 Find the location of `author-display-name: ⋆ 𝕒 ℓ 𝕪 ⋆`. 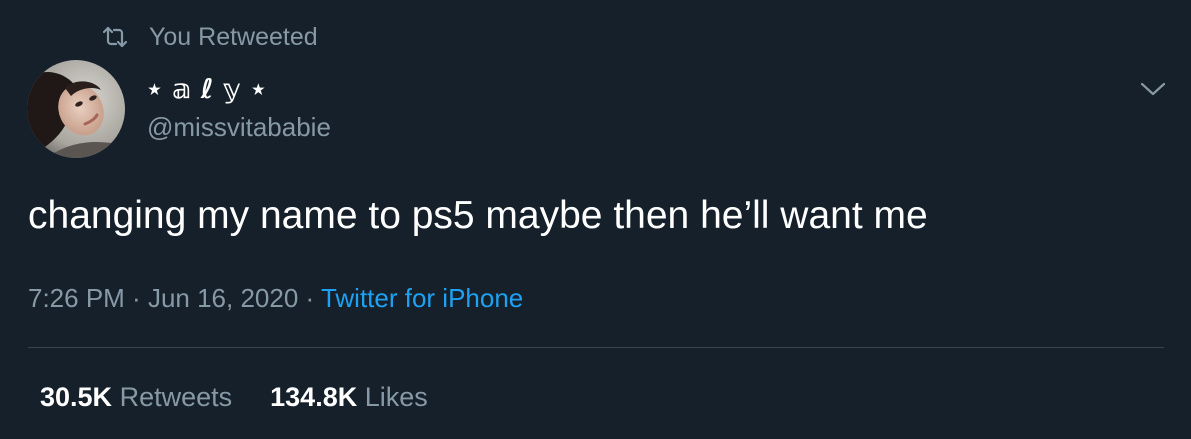

author-display-name: ⋆ 𝕒 ℓ 𝕪 ⋆ is located at coordinates (206, 89).